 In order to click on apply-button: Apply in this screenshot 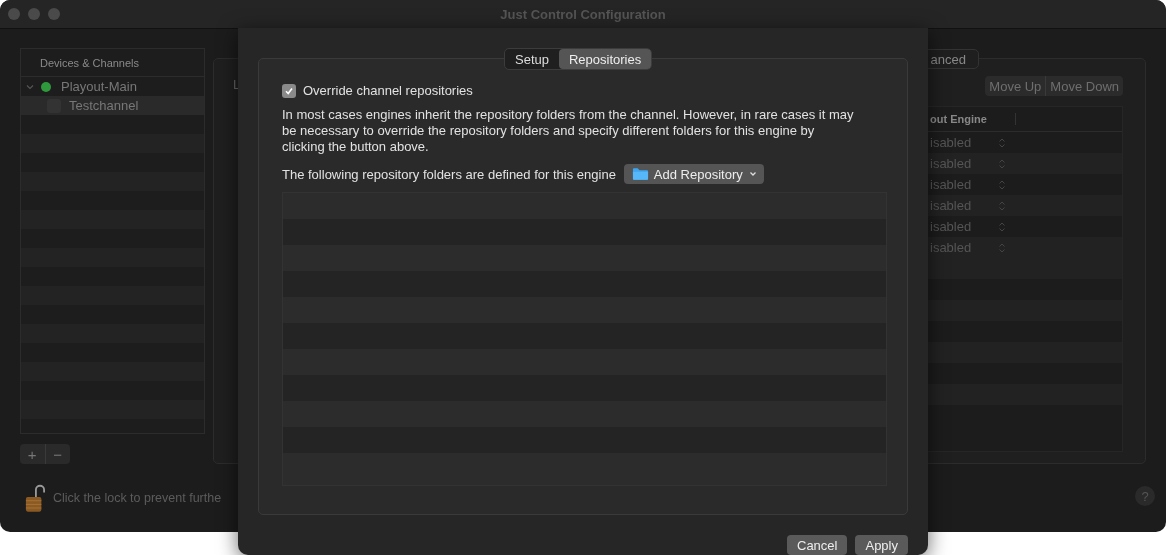, I will do `click(881, 545)`.